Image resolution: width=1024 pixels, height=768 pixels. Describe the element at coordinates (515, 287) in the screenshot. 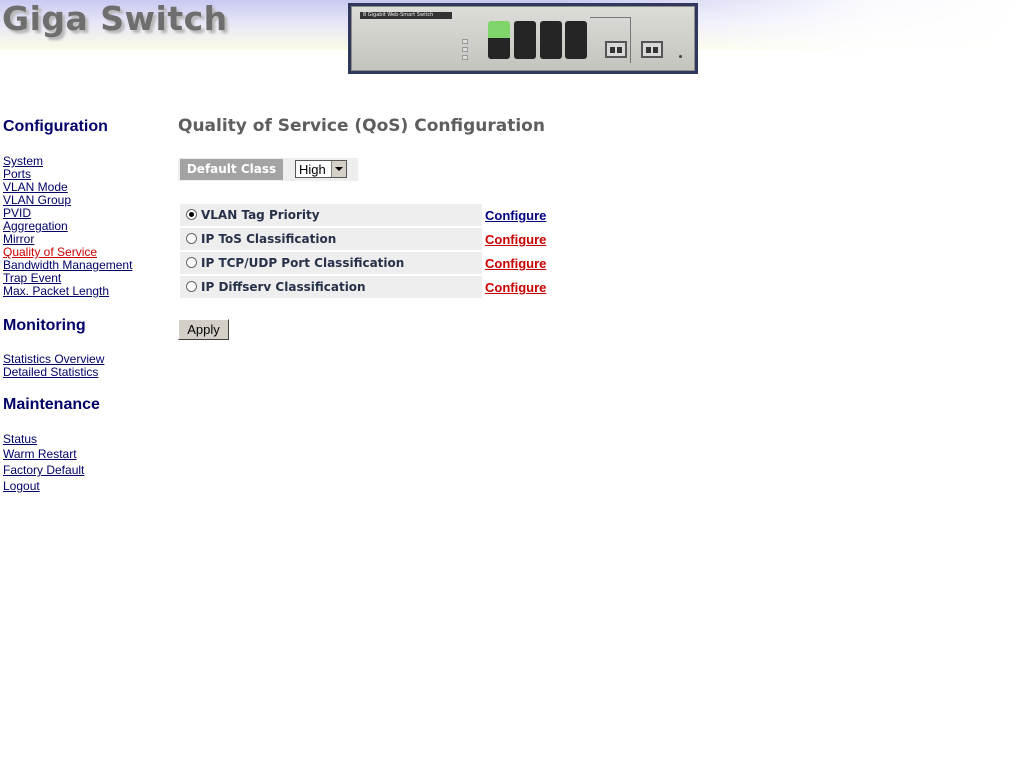

I see `configure-link-ip-diffserv: Configure` at that location.